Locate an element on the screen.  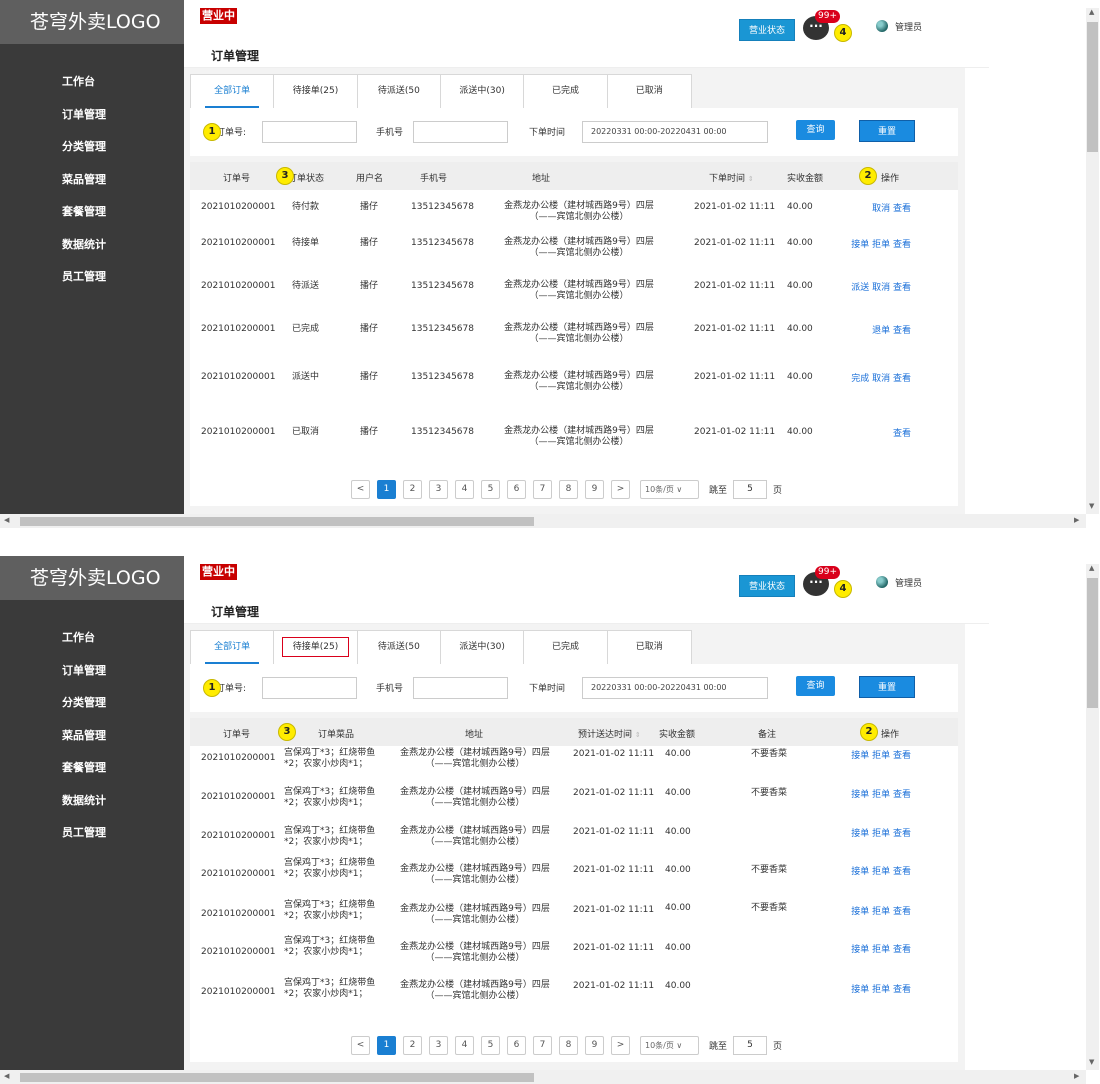
row-actions: 完成 取消 查看 is located at coordinates (881, 377).